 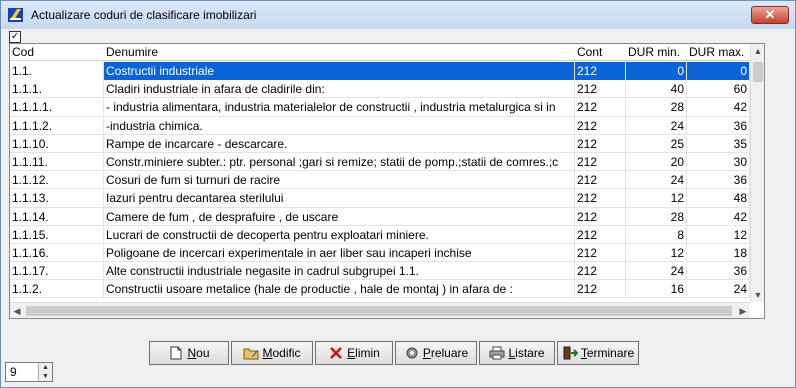 What do you see at coordinates (380, 125) in the screenshot?
I see `table-row: 1.1.1.2. -industria chimica. 212 24 36` at bounding box center [380, 125].